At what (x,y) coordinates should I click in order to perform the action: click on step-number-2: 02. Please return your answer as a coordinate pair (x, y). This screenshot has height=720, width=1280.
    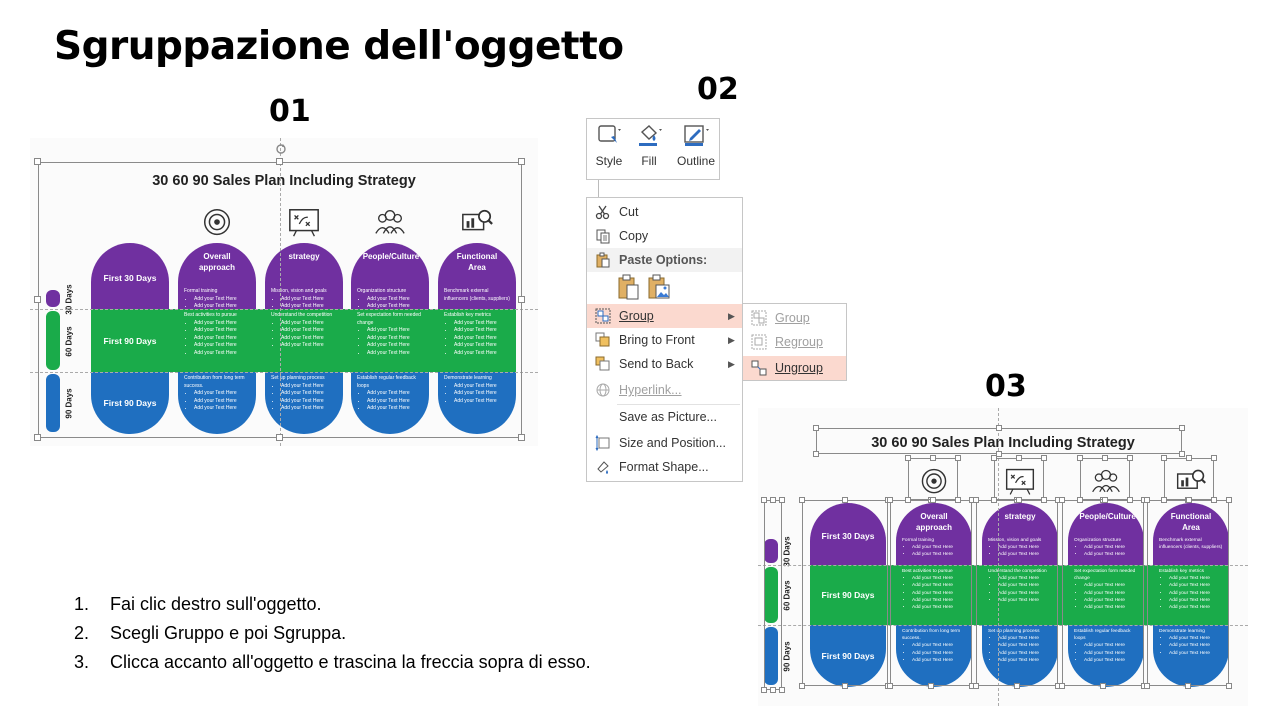
    Looking at the image, I should click on (718, 89).